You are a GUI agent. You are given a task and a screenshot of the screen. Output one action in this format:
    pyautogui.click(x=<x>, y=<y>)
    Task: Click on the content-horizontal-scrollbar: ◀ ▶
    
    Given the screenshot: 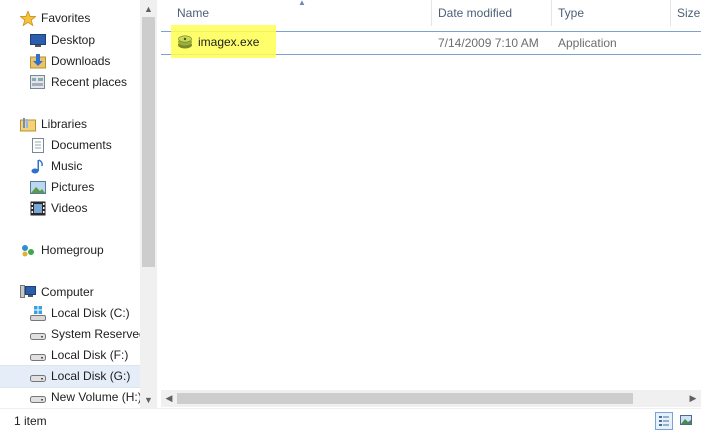 What is the action you would take?
    pyautogui.click(x=431, y=398)
    